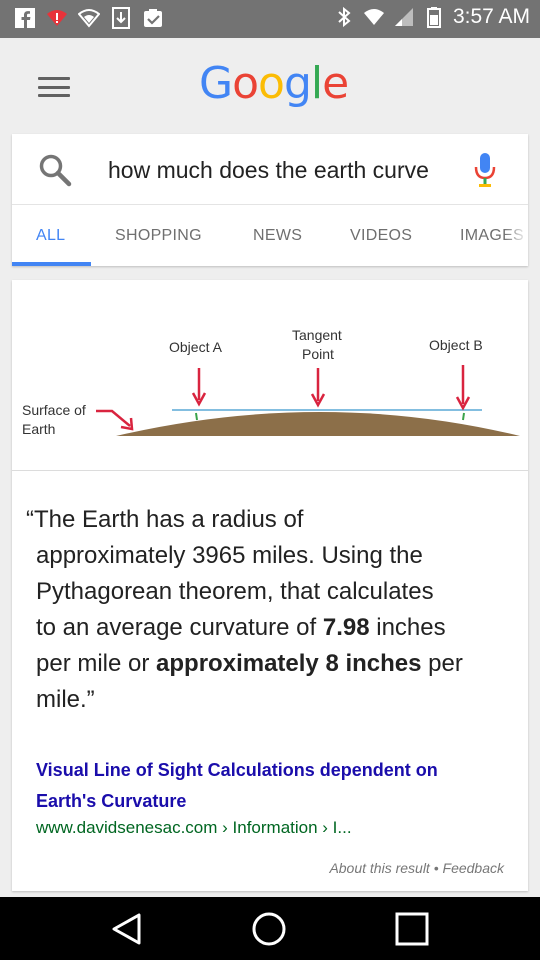 The image size is (540, 960). What do you see at coordinates (456, 345) in the screenshot?
I see `label-object-b: Object B` at bounding box center [456, 345].